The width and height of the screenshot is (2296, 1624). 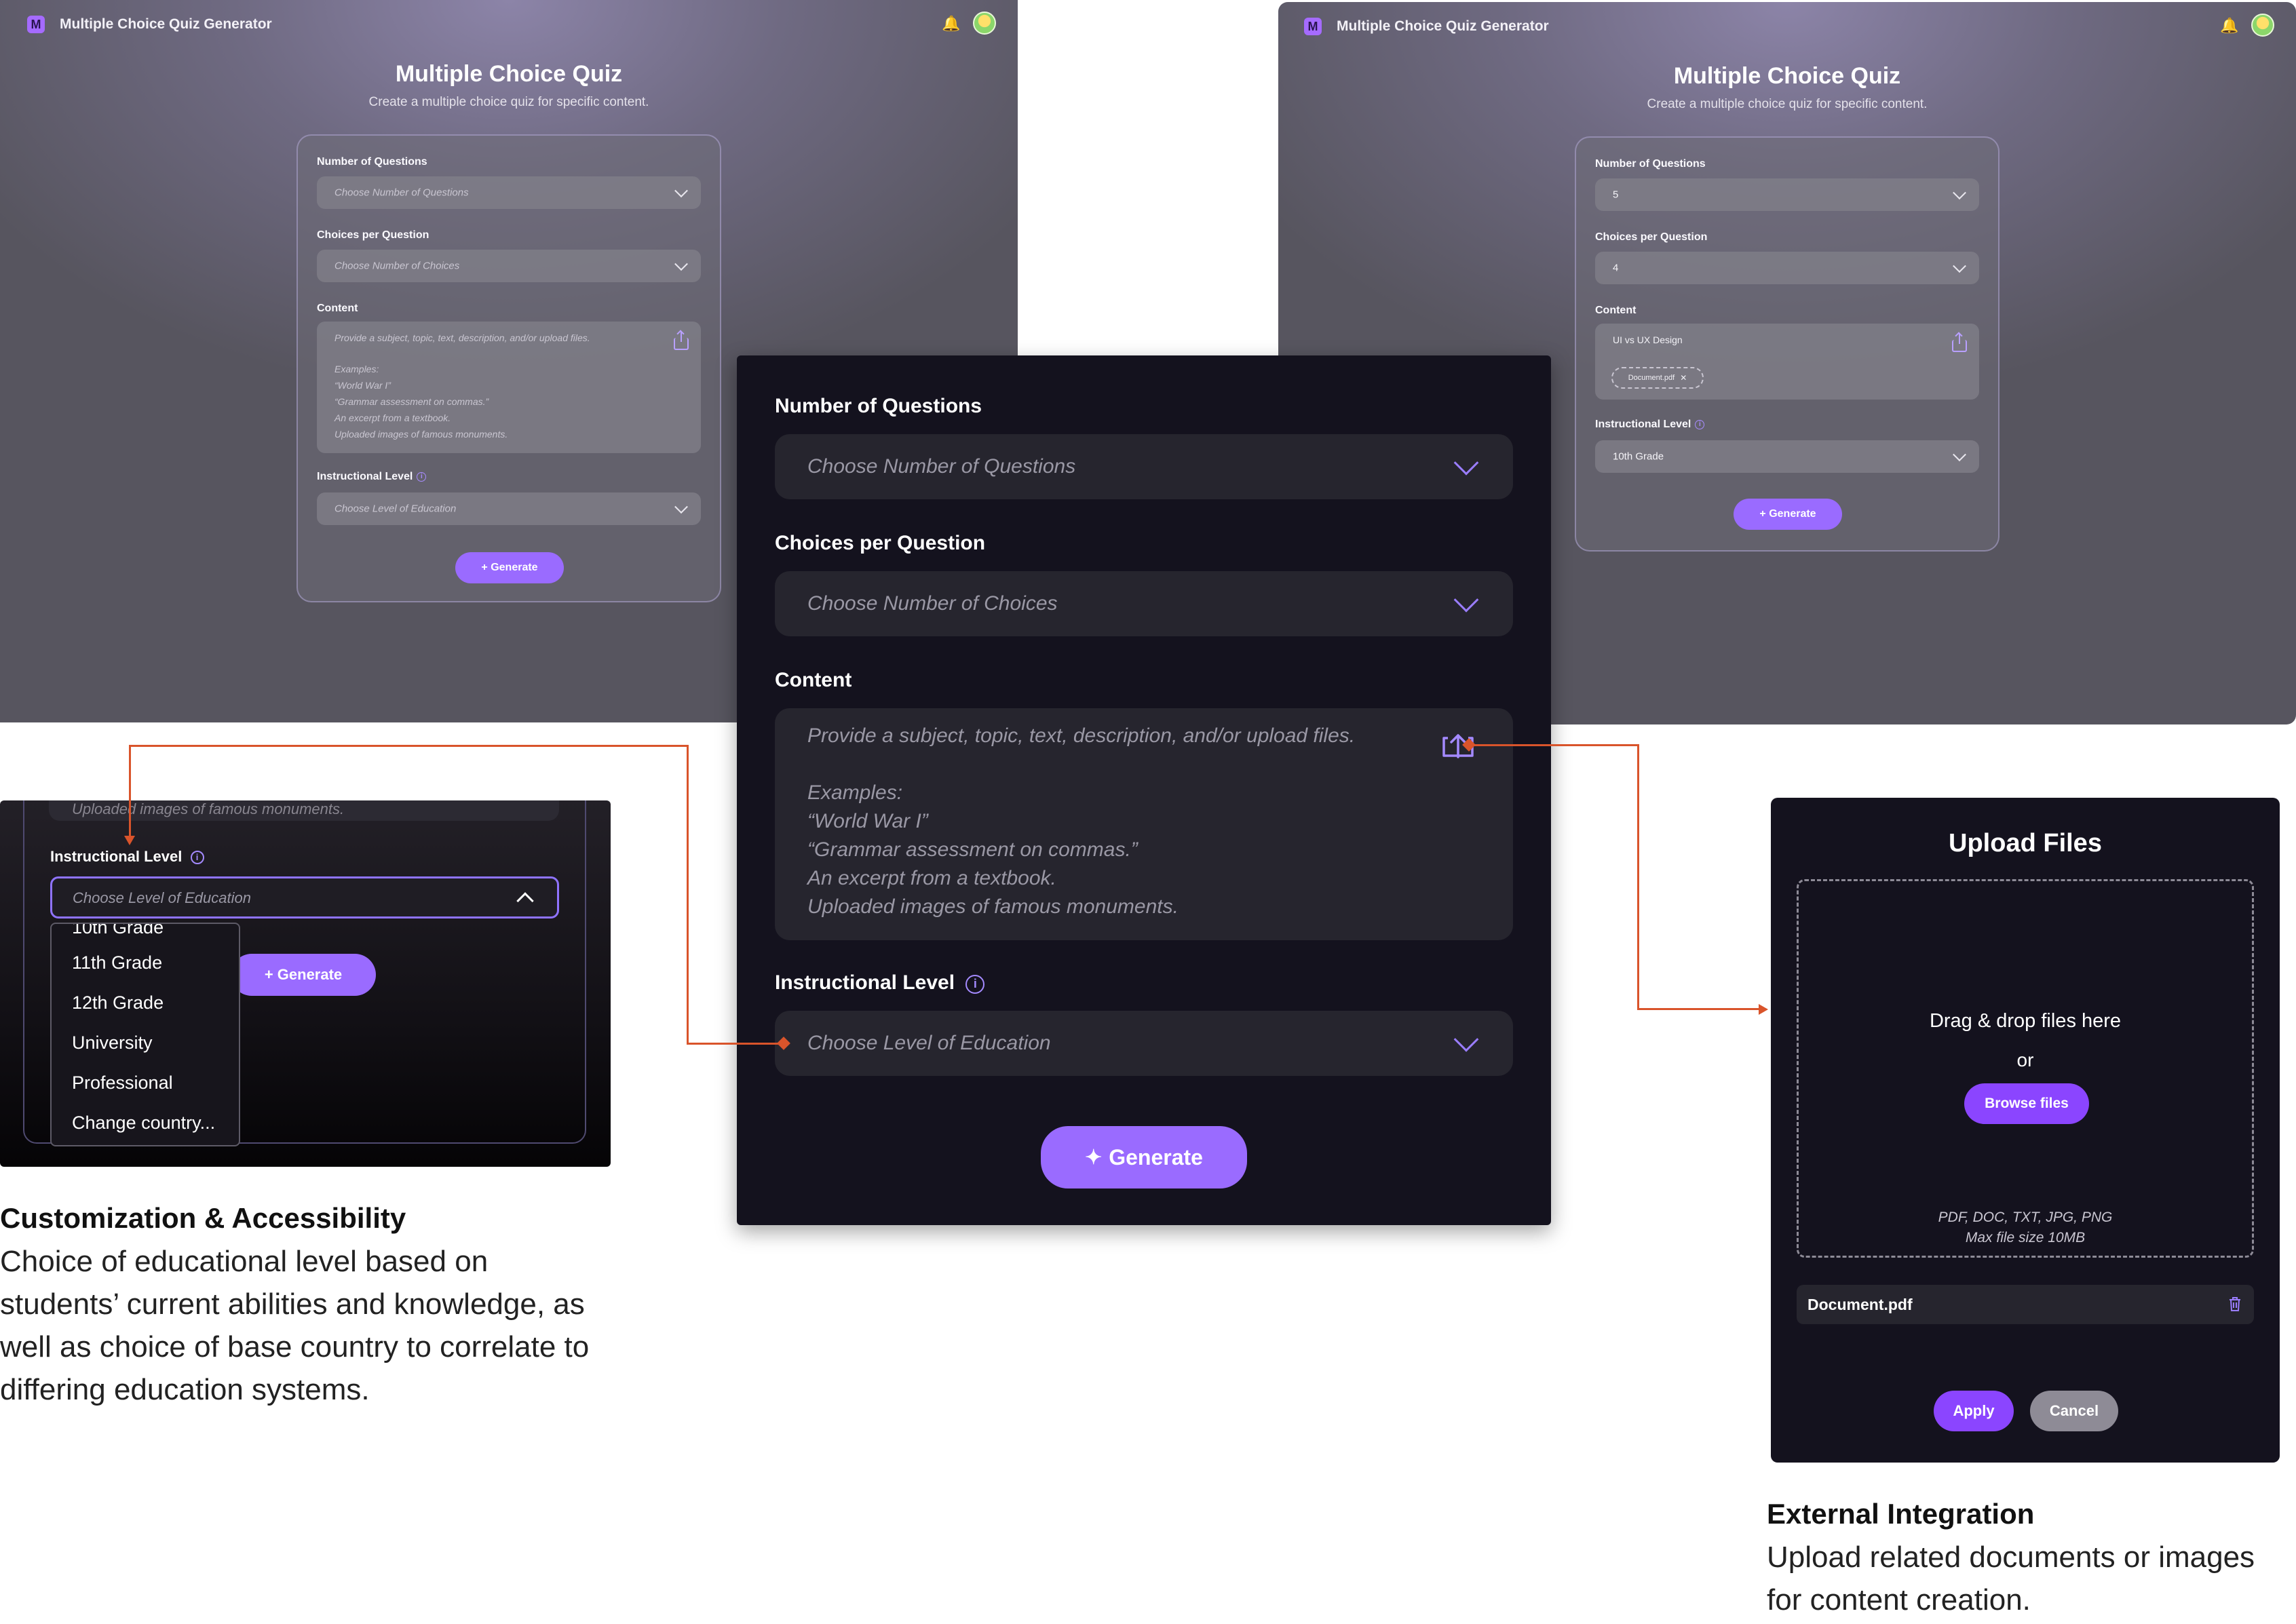 What do you see at coordinates (1787, 194) in the screenshot?
I see `questions-select: 5` at bounding box center [1787, 194].